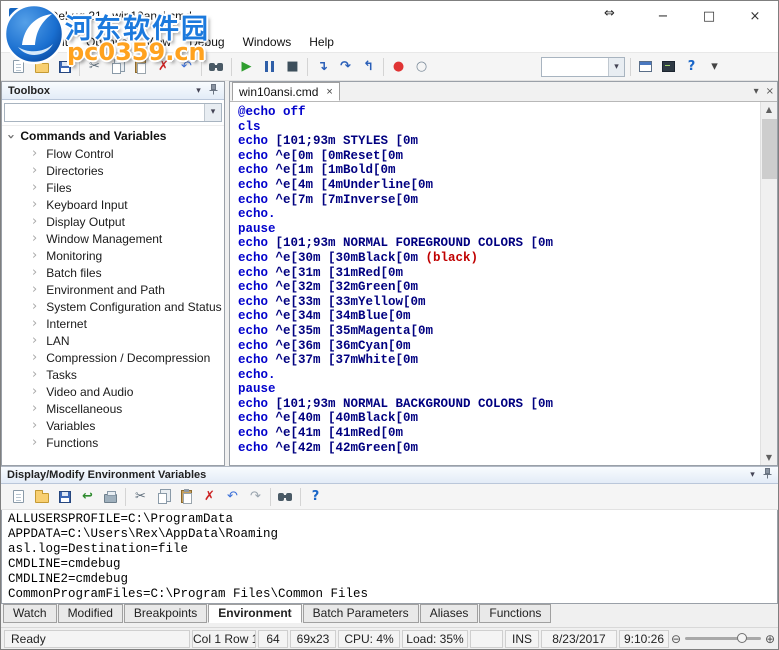 Image resolution: width=779 pixels, height=650 pixels. I want to click on tab-batch-parameters: Batch Parameters, so click(360, 613).